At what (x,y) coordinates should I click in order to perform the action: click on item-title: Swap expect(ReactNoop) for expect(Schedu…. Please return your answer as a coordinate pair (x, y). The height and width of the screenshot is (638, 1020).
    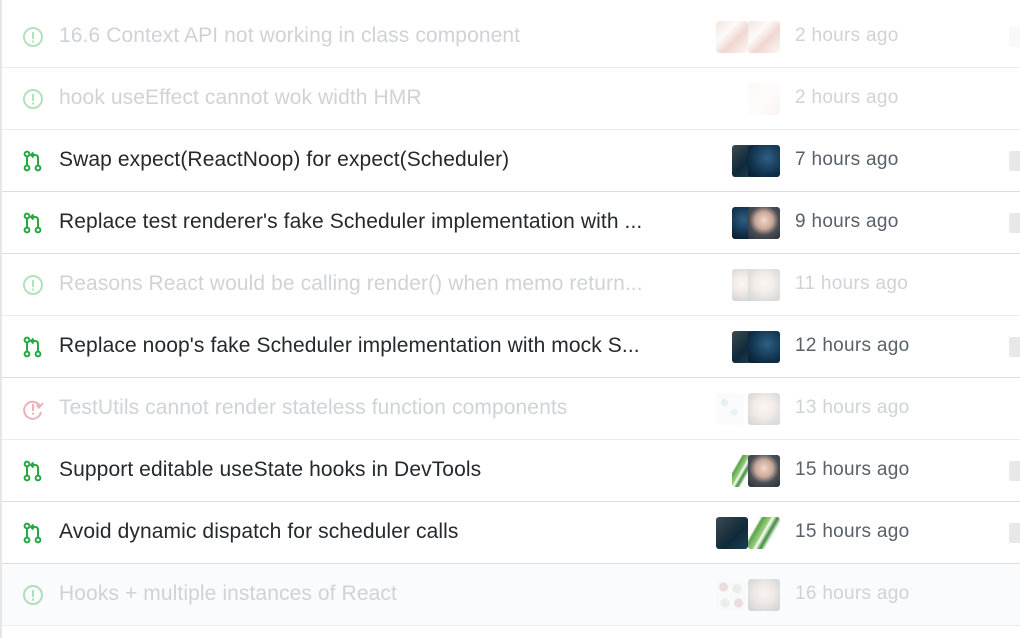
    Looking at the image, I should click on (379, 160).